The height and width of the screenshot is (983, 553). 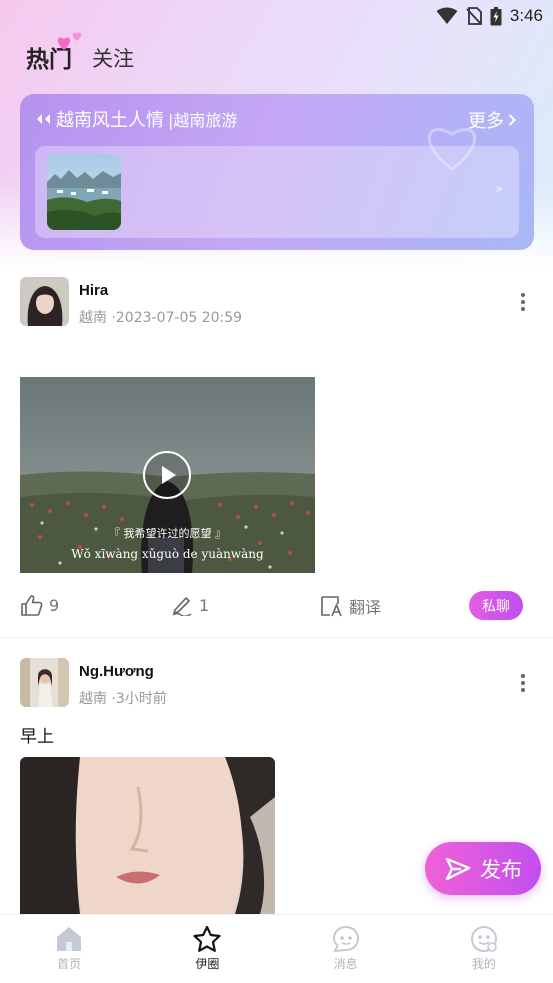 What do you see at coordinates (43, 119) in the screenshot?
I see `quote-icon` at bounding box center [43, 119].